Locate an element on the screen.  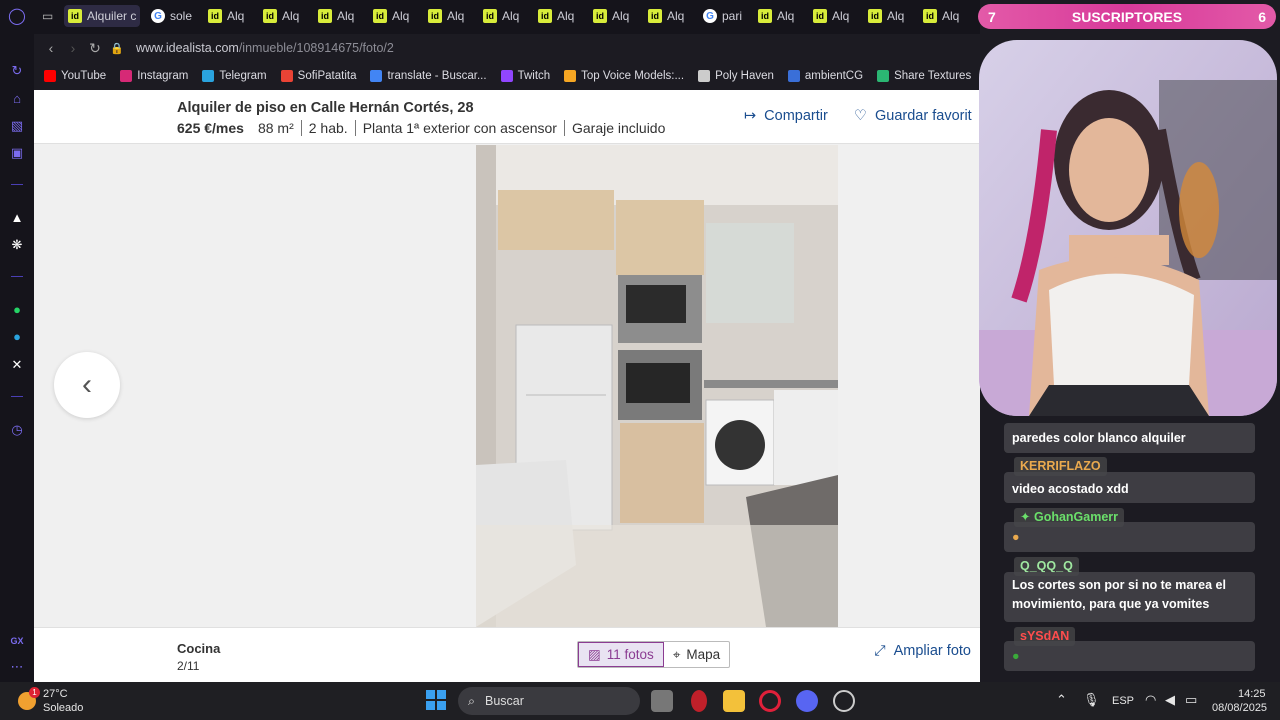
speed-dial-icon: ↻ is located at coordinates (17, 71).